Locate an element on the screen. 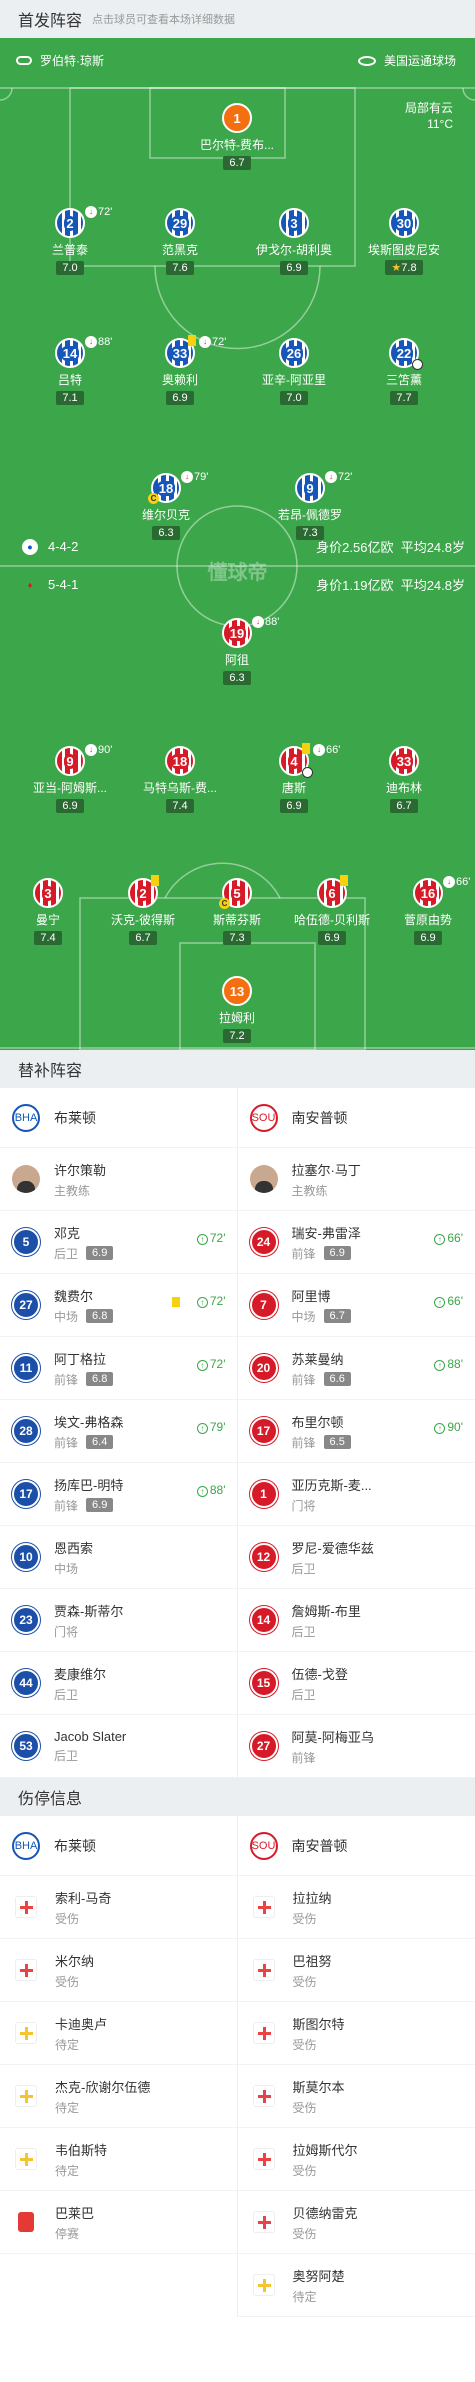 This screenshot has height=2382, width=475. player-p9: 22 三笘薰 7.7 is located at coordinates (404, 372).